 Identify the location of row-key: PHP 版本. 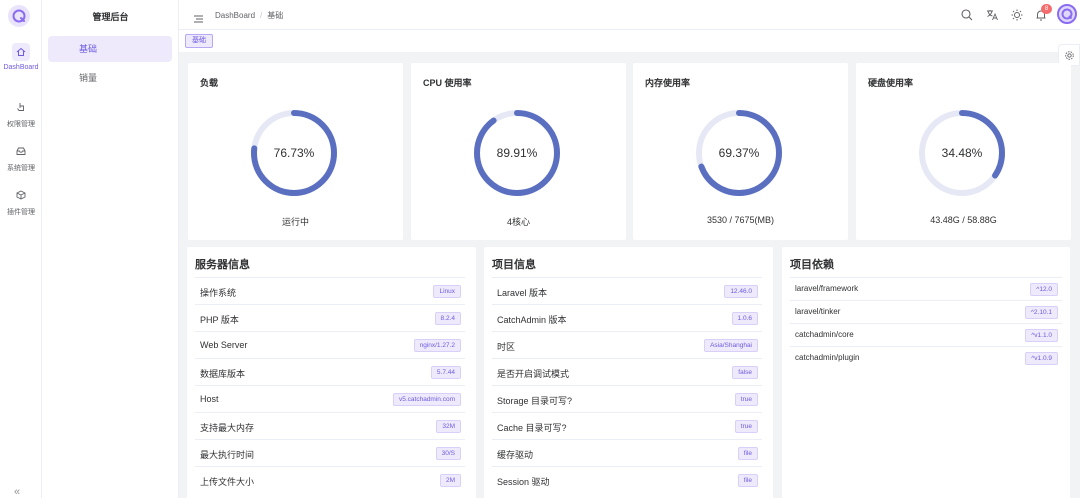
(219, 320).